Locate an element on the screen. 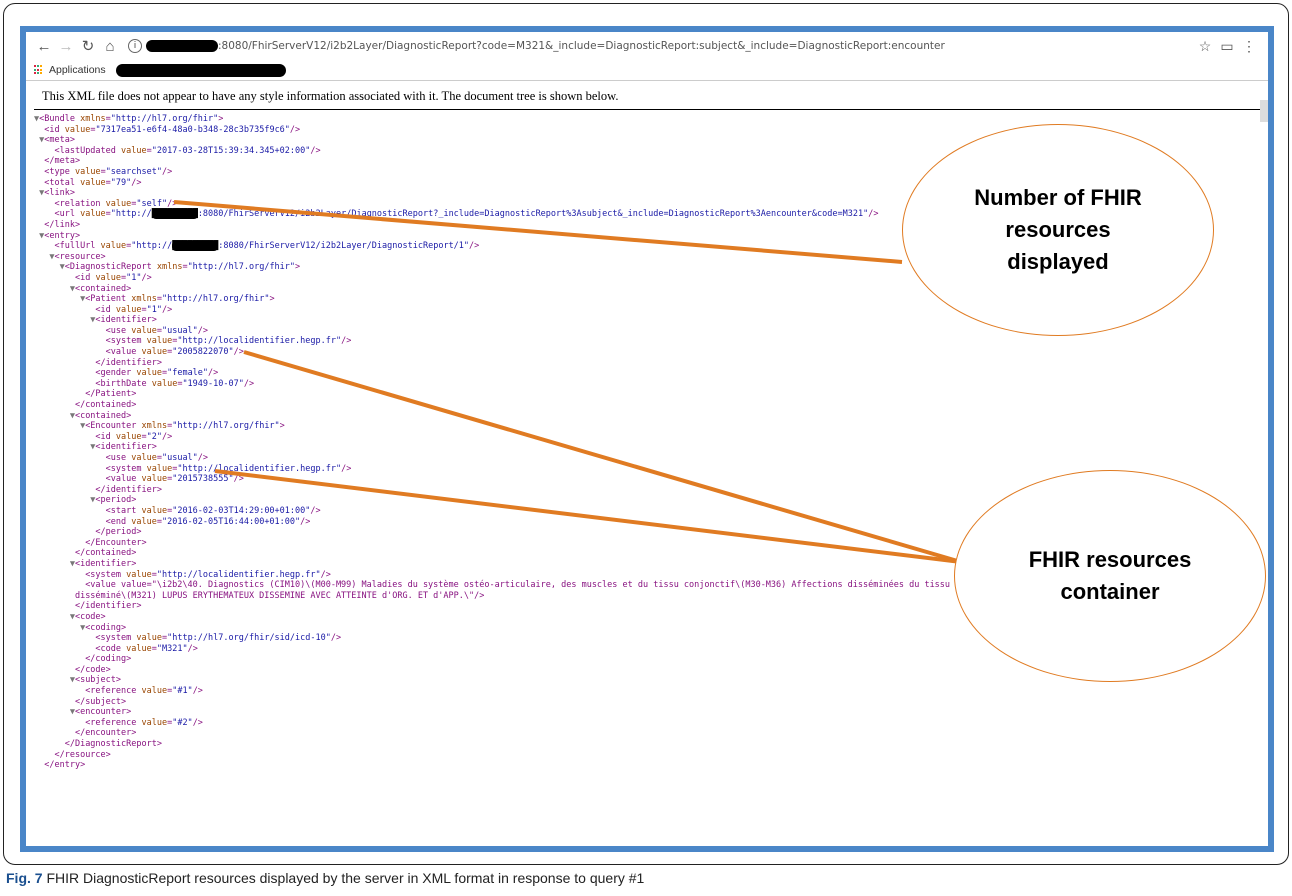 This screenshot has width=1292, height=896. caption-label: Fig. 7 is located at coordinates (24, 878).